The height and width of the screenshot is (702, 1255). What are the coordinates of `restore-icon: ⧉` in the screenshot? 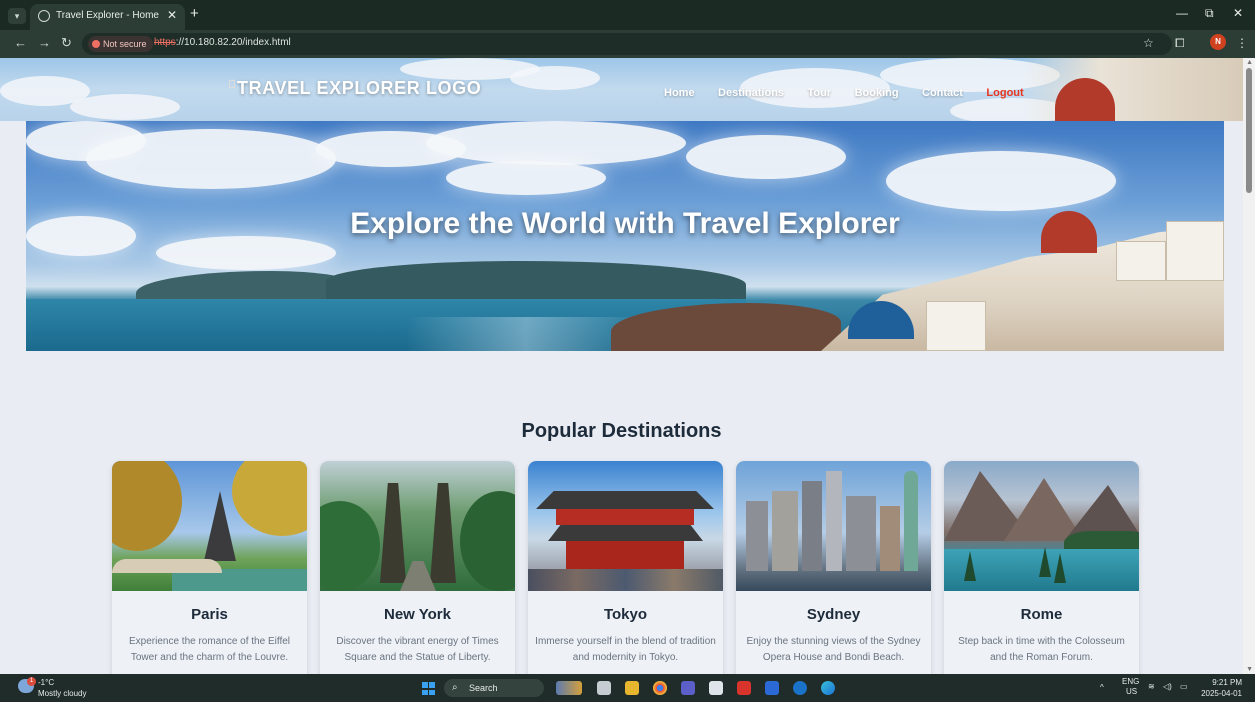 It's located at (1209, 13).